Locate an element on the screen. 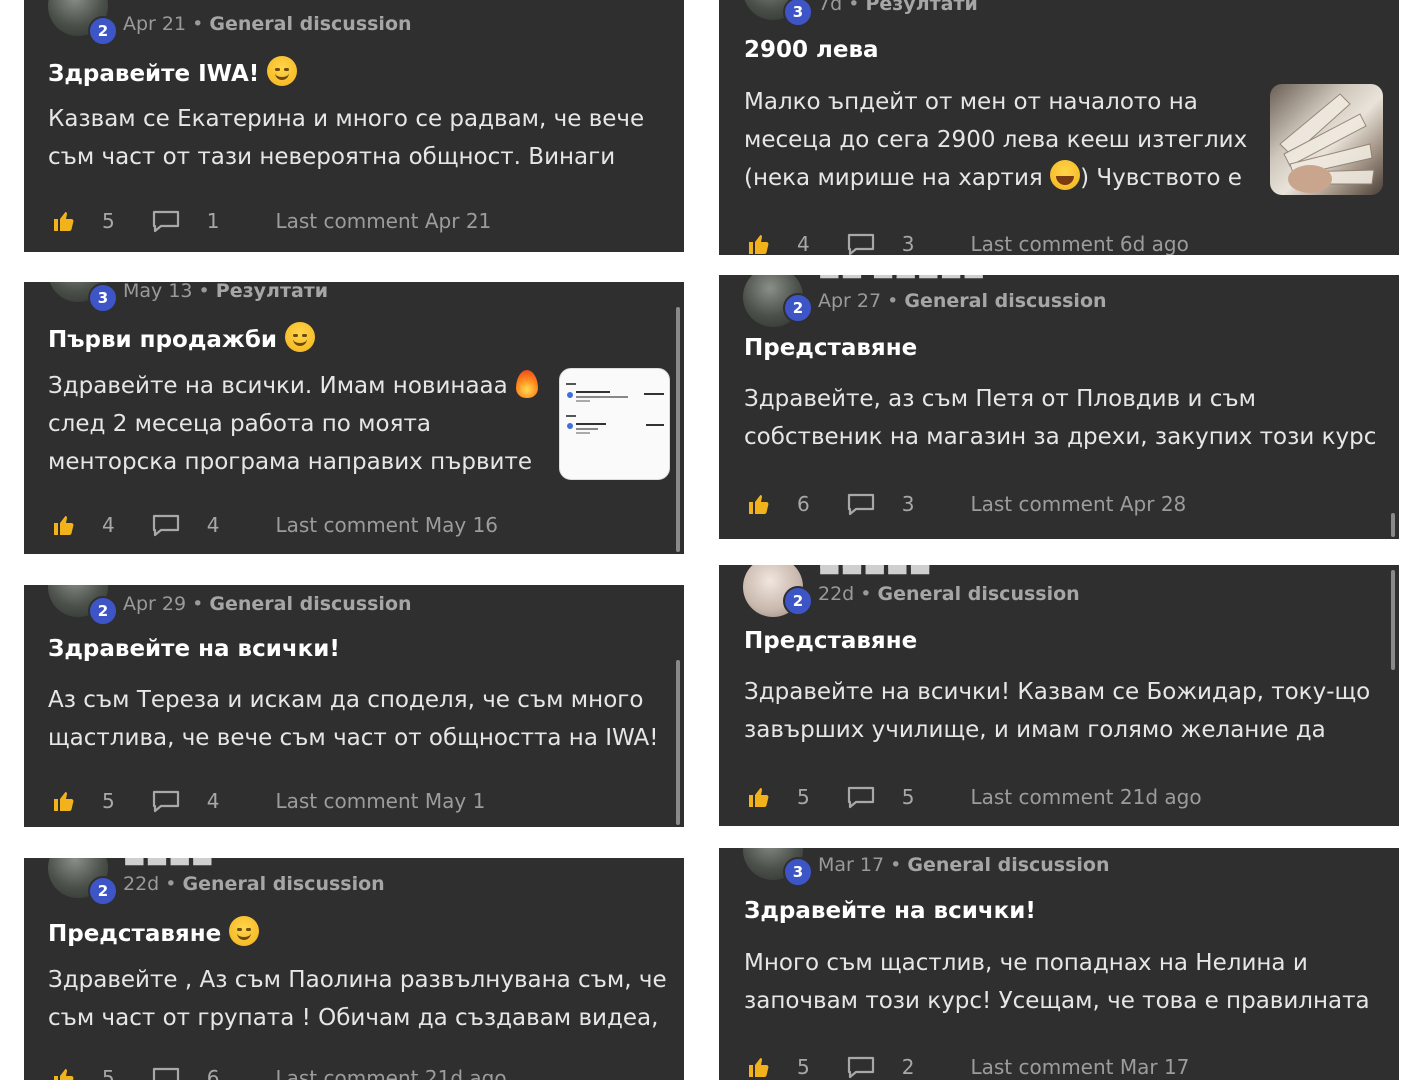  post-footer: 5 1 Last comment Apr 21 is located at coordinates (271, 221).